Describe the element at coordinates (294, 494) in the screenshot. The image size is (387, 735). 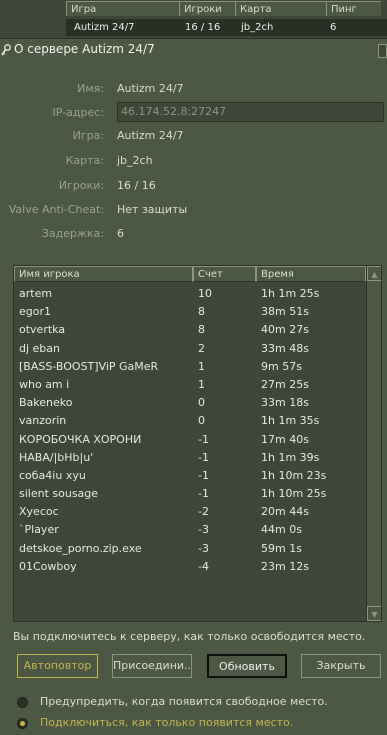
I see `player-time: 1h 10m 25s` at that location.